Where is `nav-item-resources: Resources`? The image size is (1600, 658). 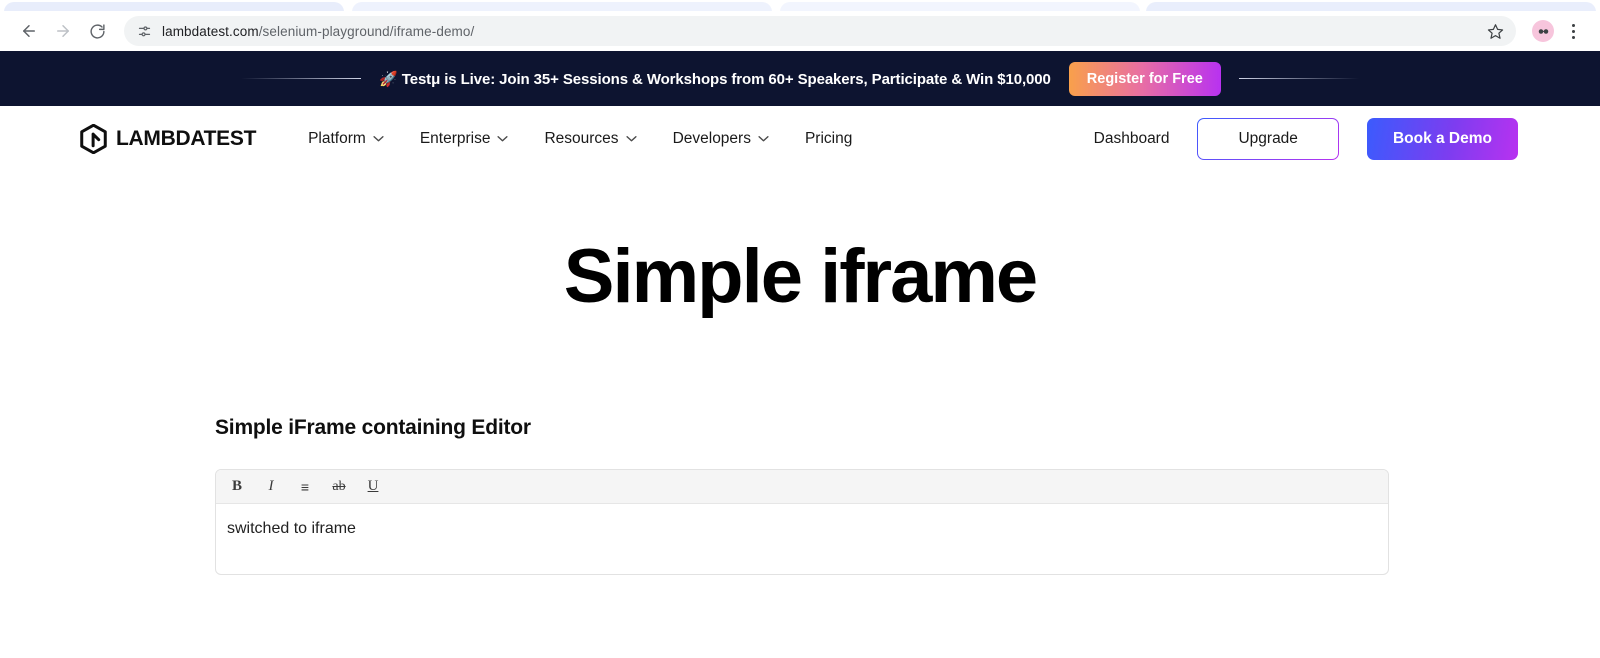 nav-item-resources: Resources is located at coordinates (590, 138).